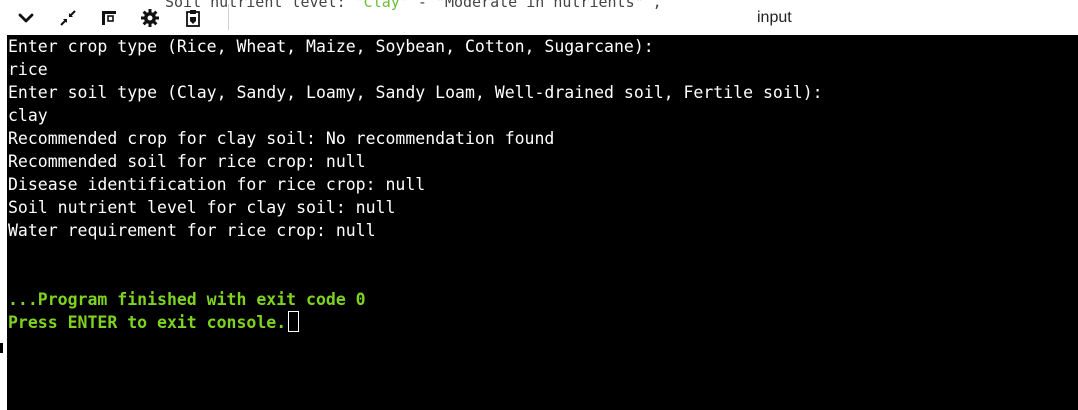 This screenshot has width=1078, height=410. What do you see at coordinates (187, 161) in the screenshot?
I see `console-line: Recommended soil for rice crop: null` at bounding box center [187, 161].